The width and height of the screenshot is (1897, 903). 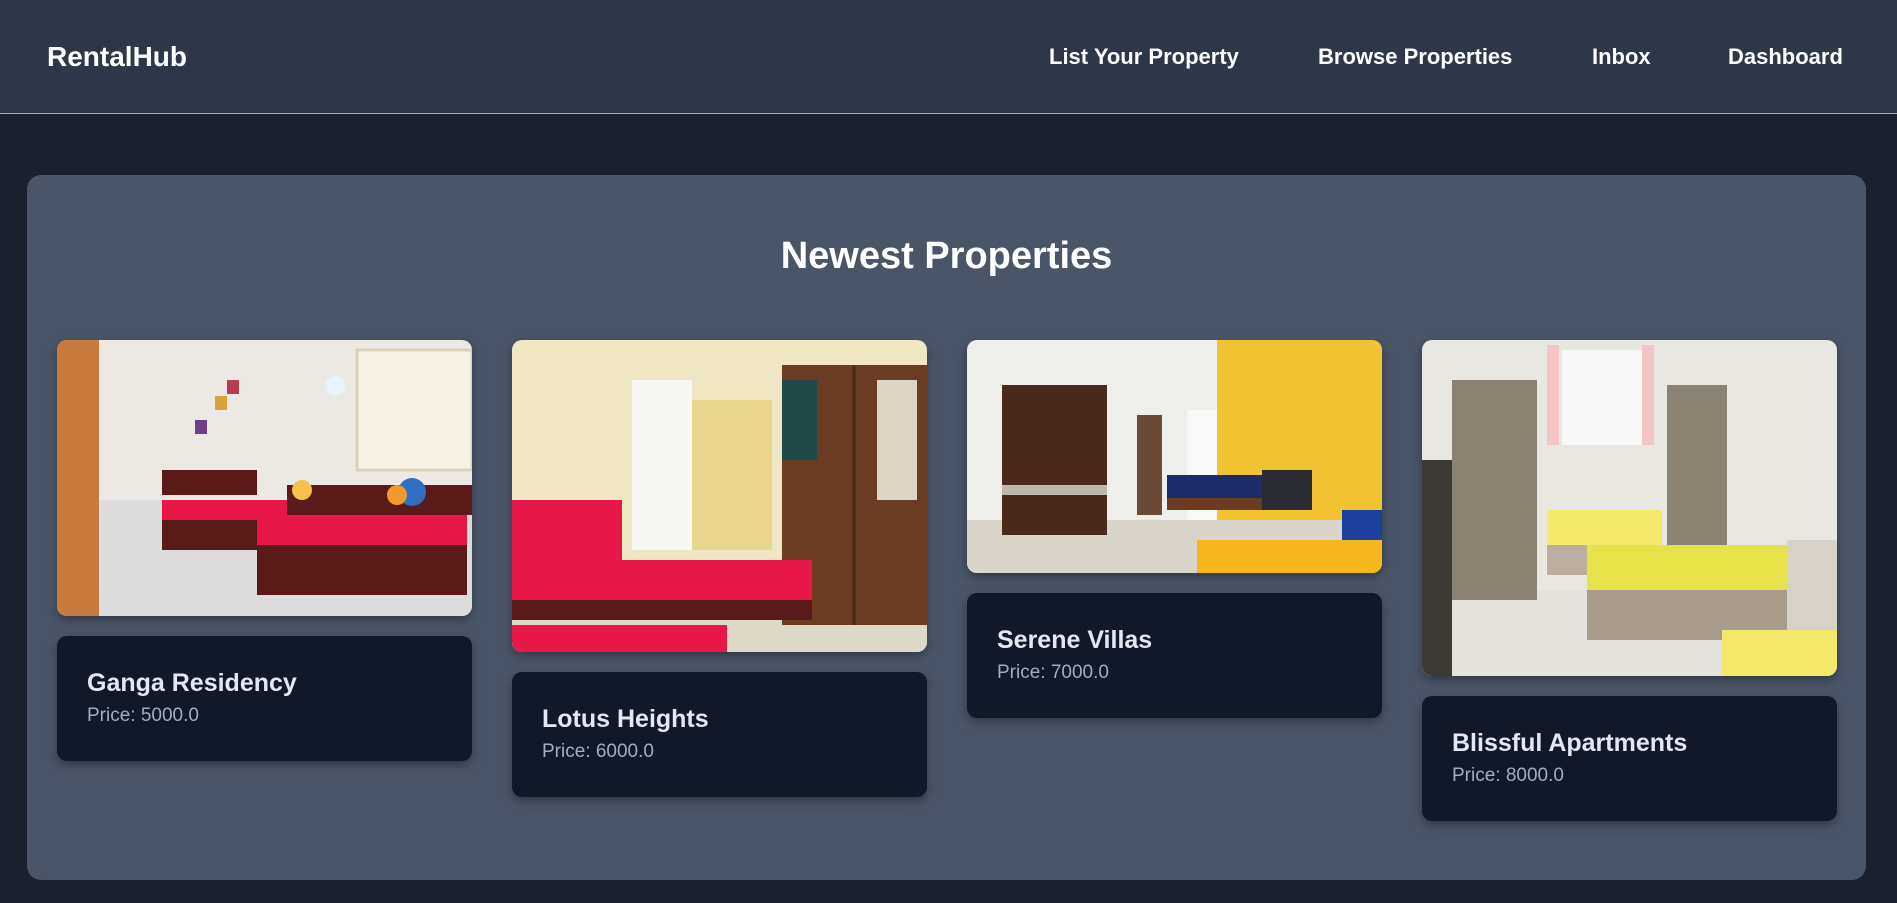 What do you see at coordinates (1785, 57) in the screenshot?
I see `nav-link-dashboard: Dashboard` at bounding box center [1785, 57].